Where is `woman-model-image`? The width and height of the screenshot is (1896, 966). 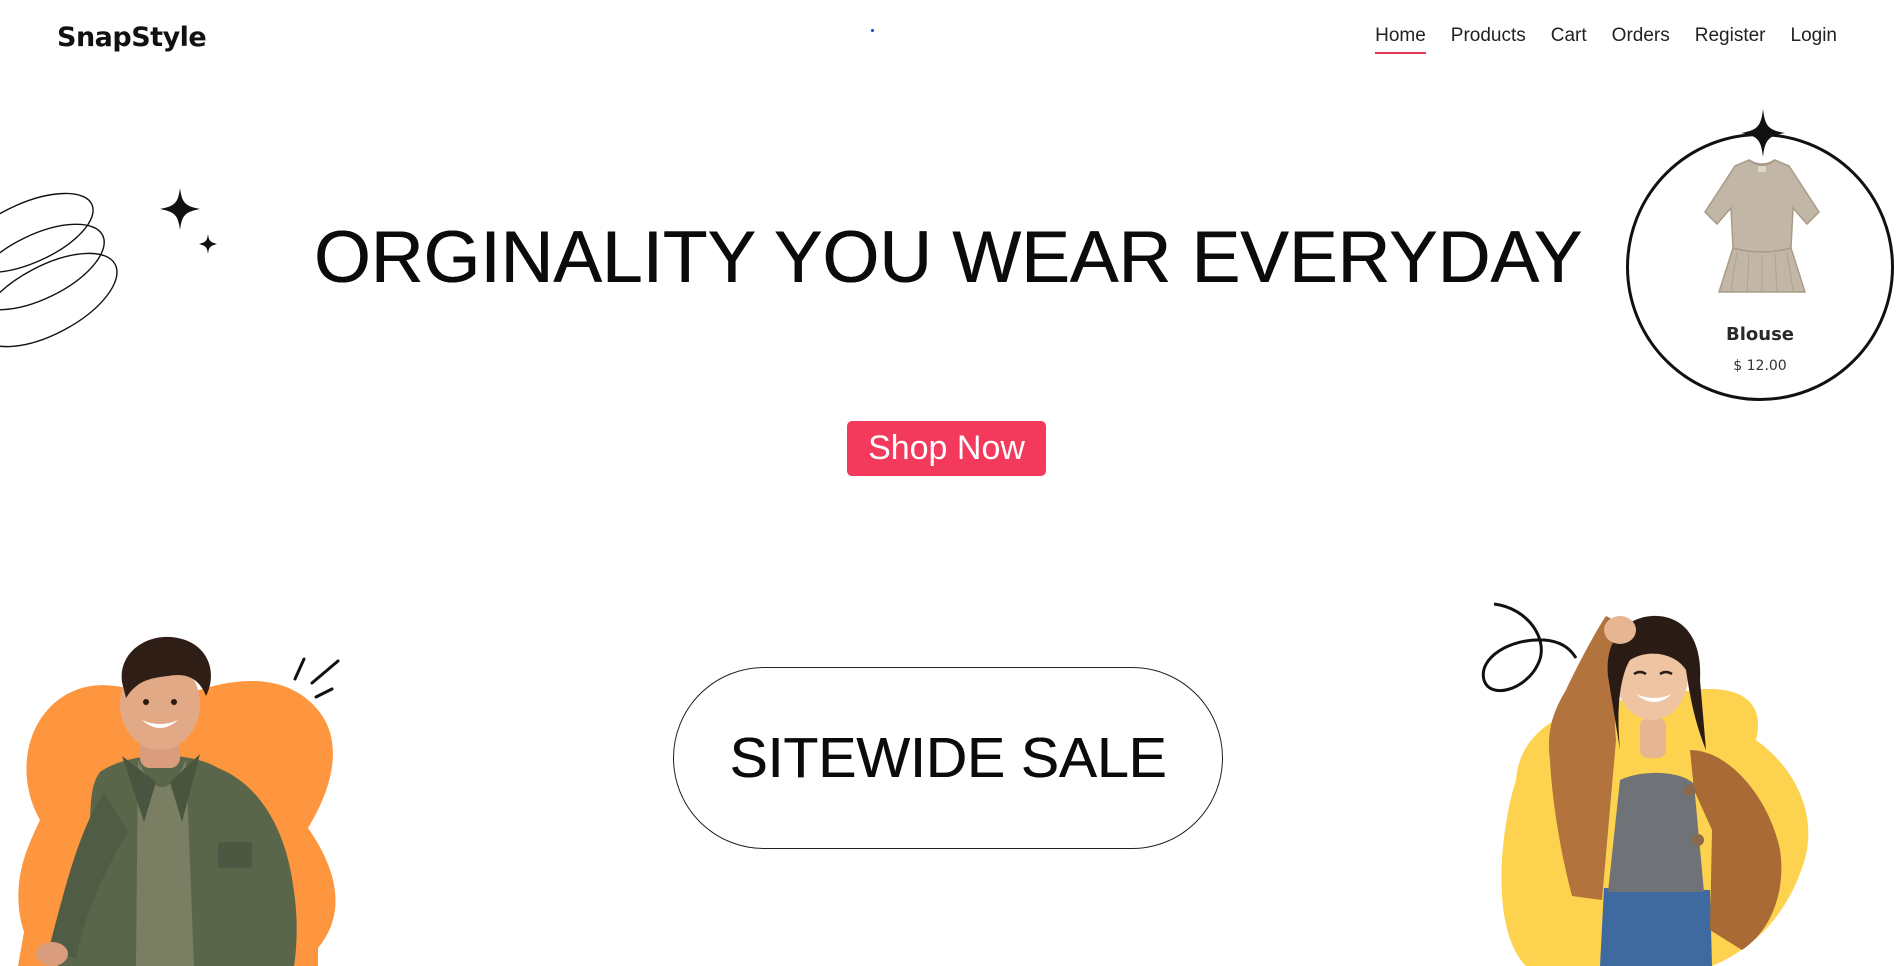
woman-model-image is located at coordinates (1645, 784).